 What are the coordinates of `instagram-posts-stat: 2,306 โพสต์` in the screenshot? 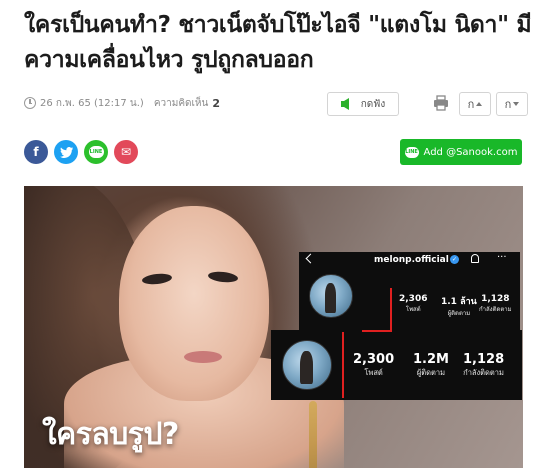 It's located at (413, 304).